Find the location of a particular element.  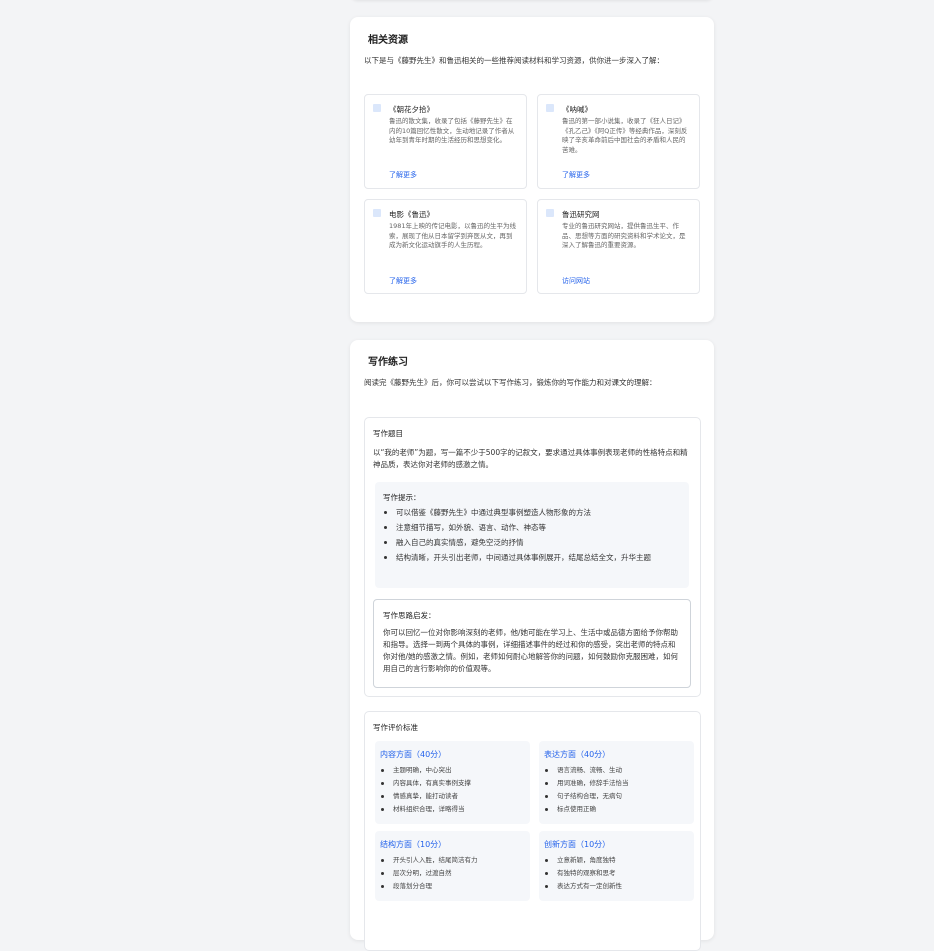

resources-intro: 以下是与《藤野先生》和鲁迅相关的一些推荐阅读材料和学习资源，供你进一步深入了解： is located at coordinates (514, 60).